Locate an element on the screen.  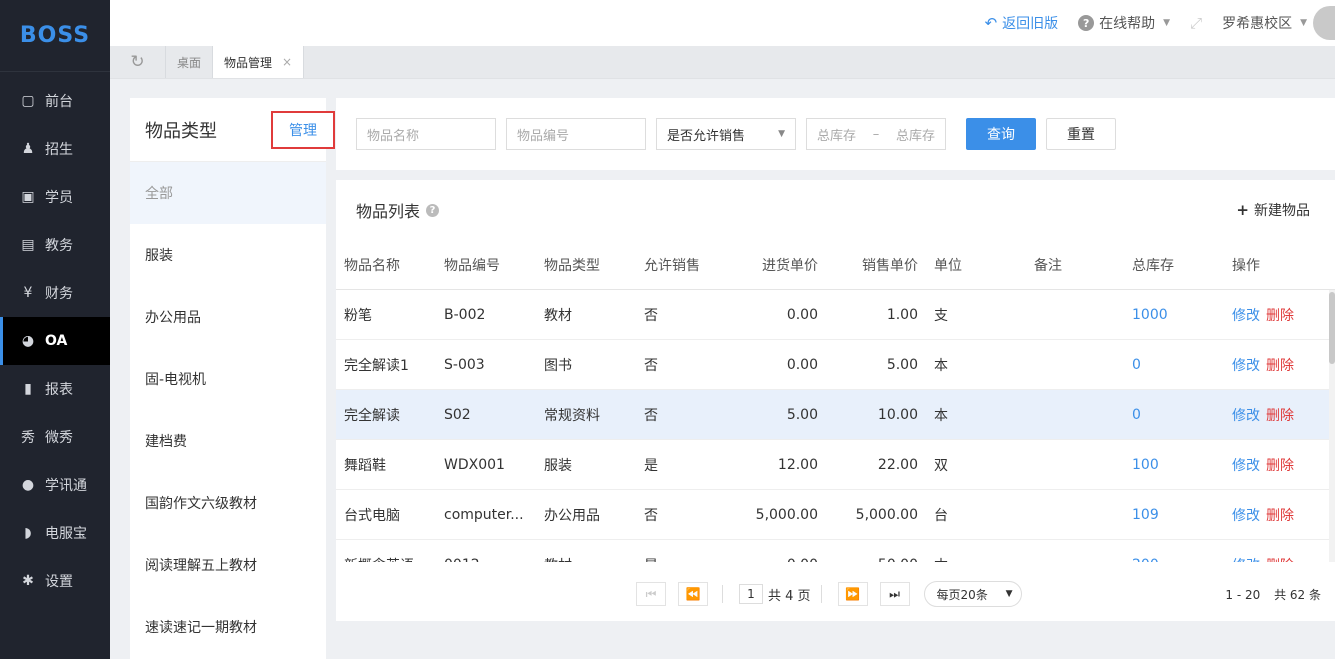
first-page-icon: ⏮ is located at coordinates (651, 594).